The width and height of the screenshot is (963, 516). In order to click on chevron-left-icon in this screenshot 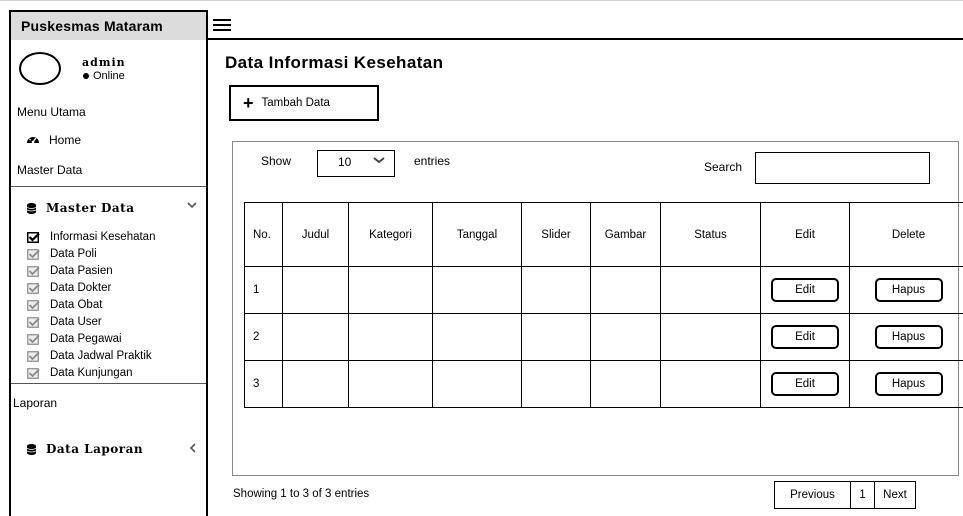, I will do `click(192, 449)`.